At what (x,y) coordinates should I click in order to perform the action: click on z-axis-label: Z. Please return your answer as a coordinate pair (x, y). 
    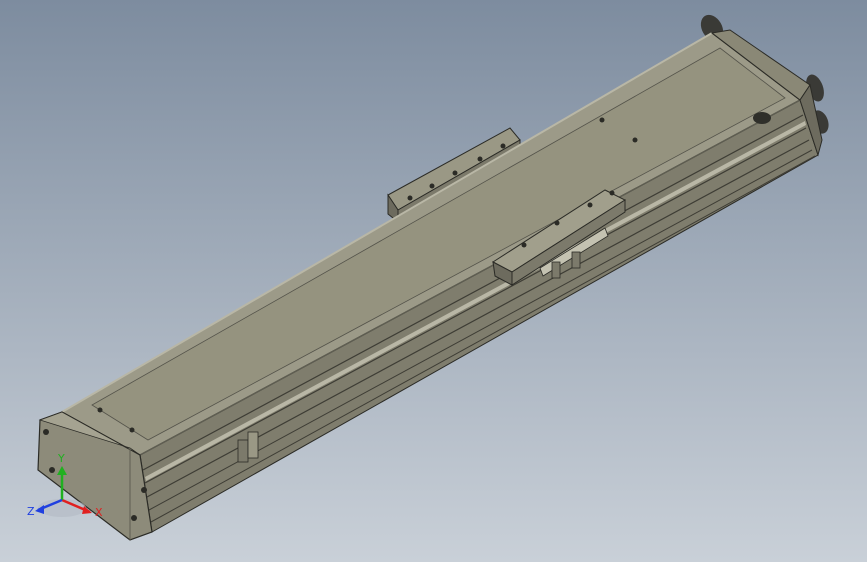
    Looking at the image, I should click on (31, 511).